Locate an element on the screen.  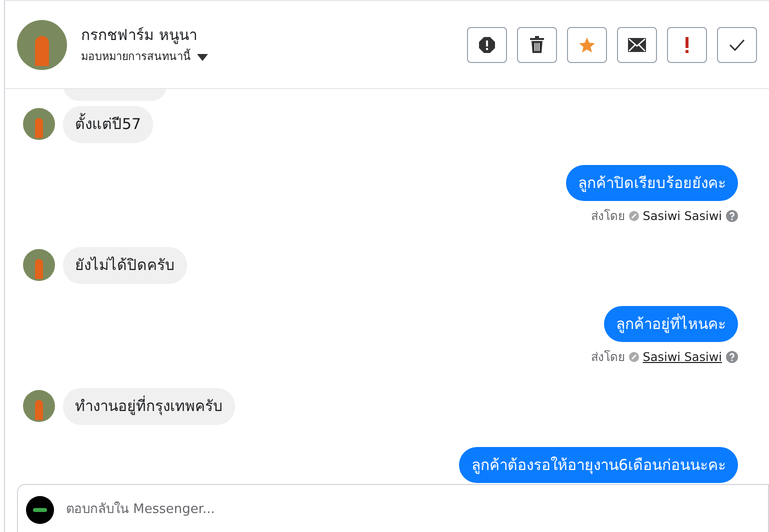
mail-button is located at coordinates (637, 44).